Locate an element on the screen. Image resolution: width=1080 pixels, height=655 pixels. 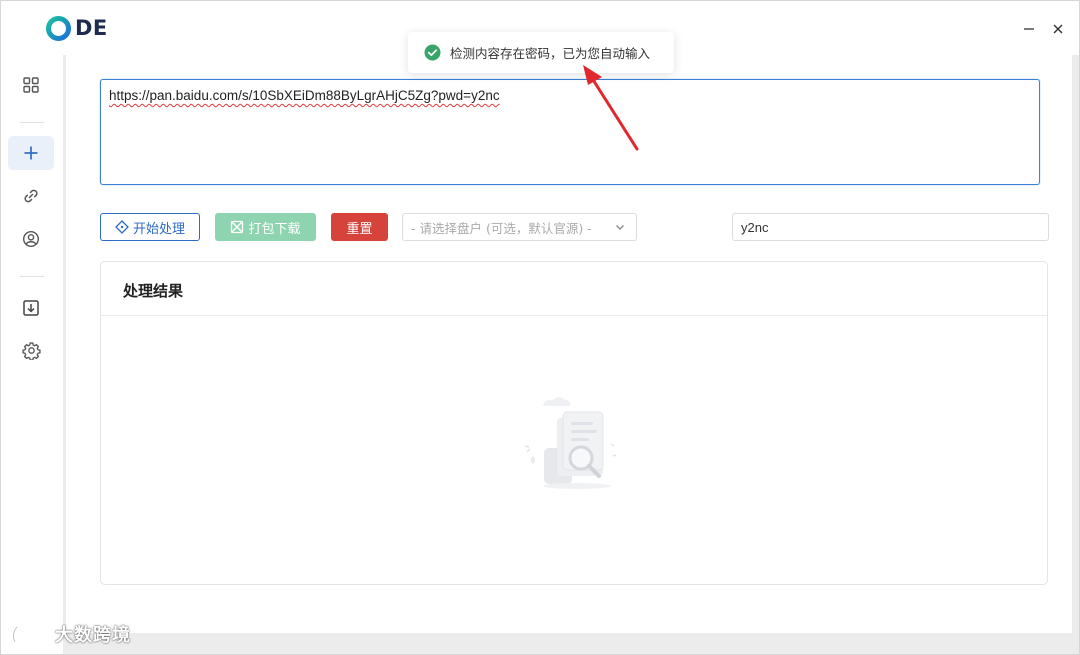
plus-icon is located at coordinates (31, 153).